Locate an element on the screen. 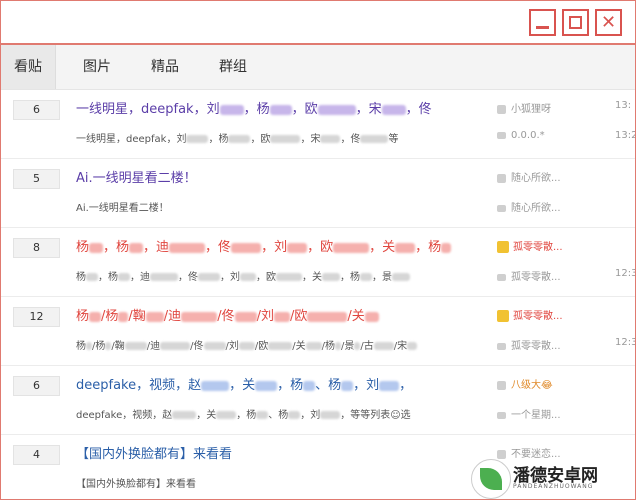 The image size is (636, 500). tab-images: 图片 is located at coordinates (97, 67).